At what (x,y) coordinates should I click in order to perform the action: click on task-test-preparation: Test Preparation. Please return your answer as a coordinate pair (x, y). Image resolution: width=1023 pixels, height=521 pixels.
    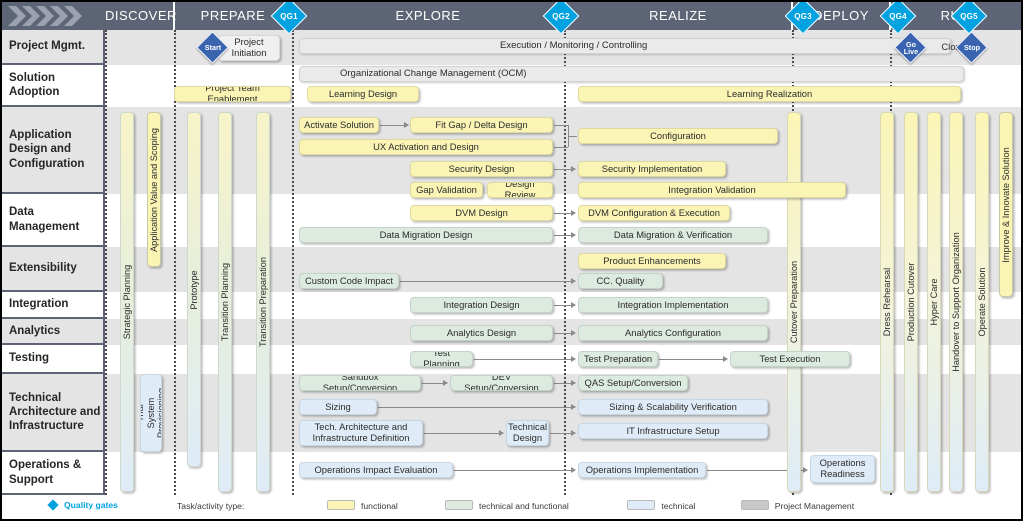
    Looking at the image, I should click on (618, 359).